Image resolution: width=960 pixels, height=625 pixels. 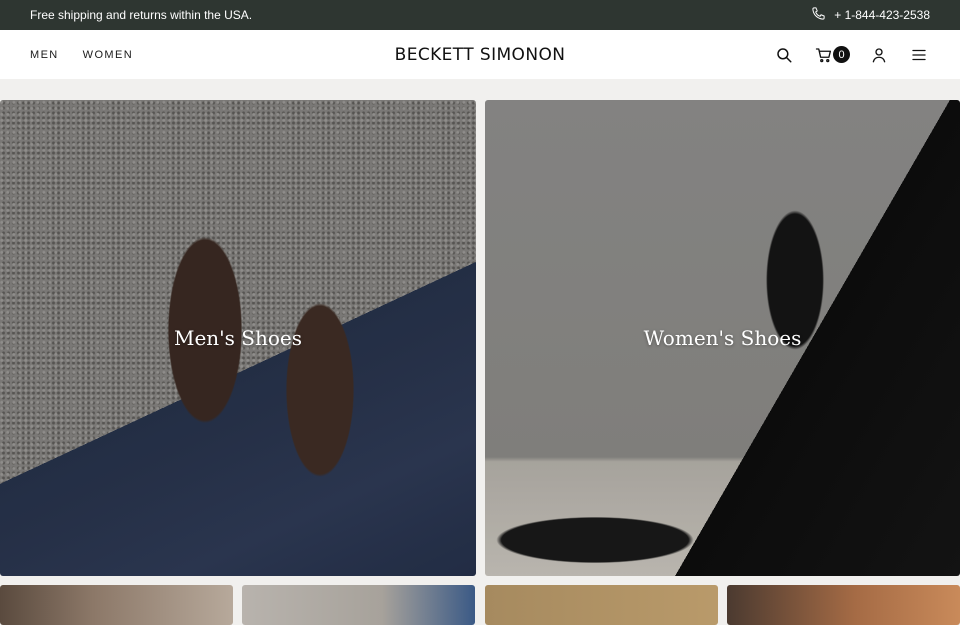 I want to click on site-header: MEN WOMEN BECKETT SIMONON 0, so click(x=480, y=54).